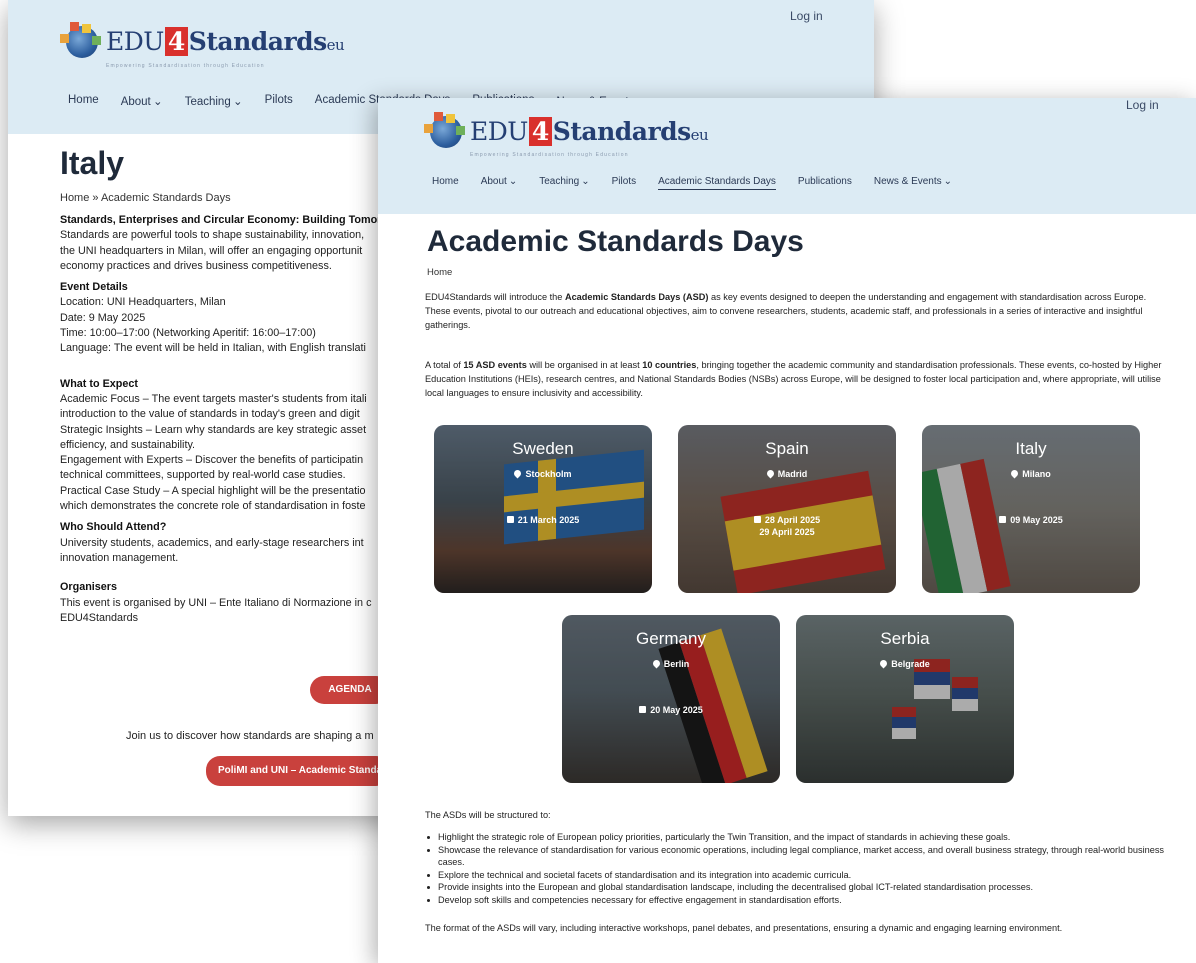 The image size is (1196, 963). I want to click on nav-academic-standards-days: Academic Standards Days, so click(717, 183).